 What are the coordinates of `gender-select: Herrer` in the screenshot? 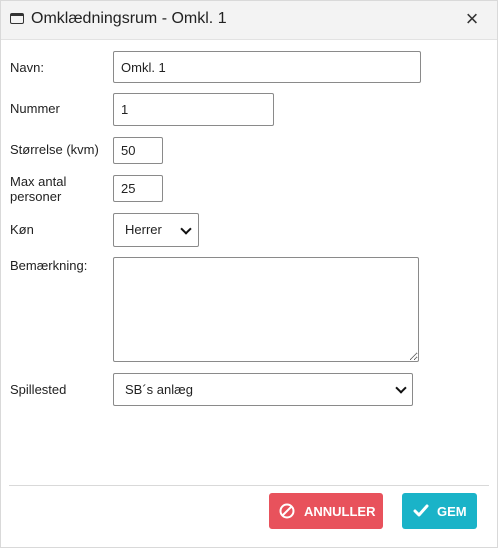 It's located at (156, 230).